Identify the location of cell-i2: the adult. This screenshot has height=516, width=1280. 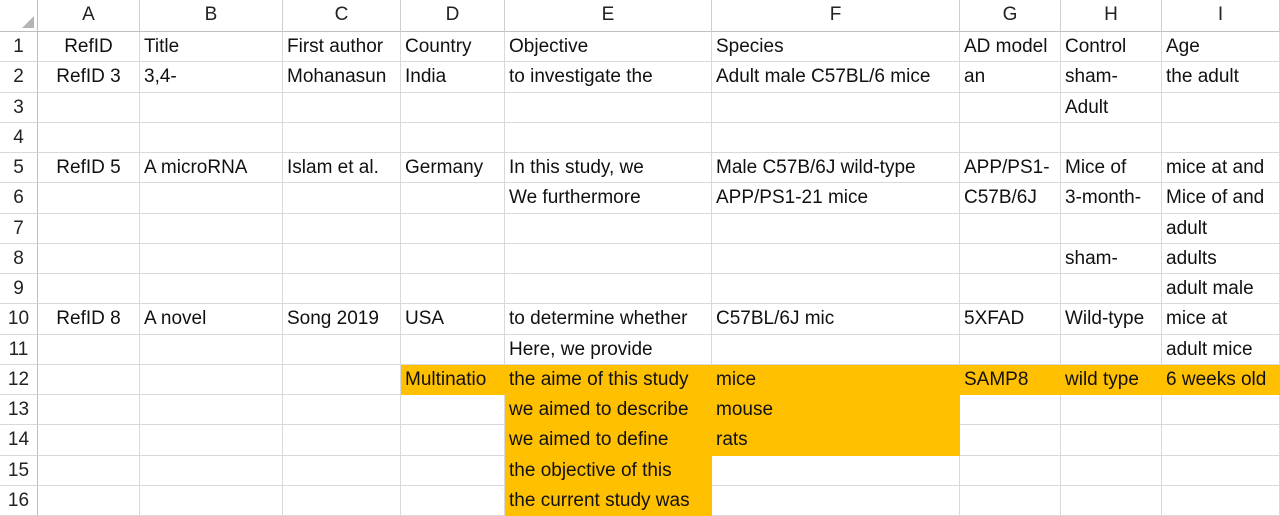
(1221, 77).